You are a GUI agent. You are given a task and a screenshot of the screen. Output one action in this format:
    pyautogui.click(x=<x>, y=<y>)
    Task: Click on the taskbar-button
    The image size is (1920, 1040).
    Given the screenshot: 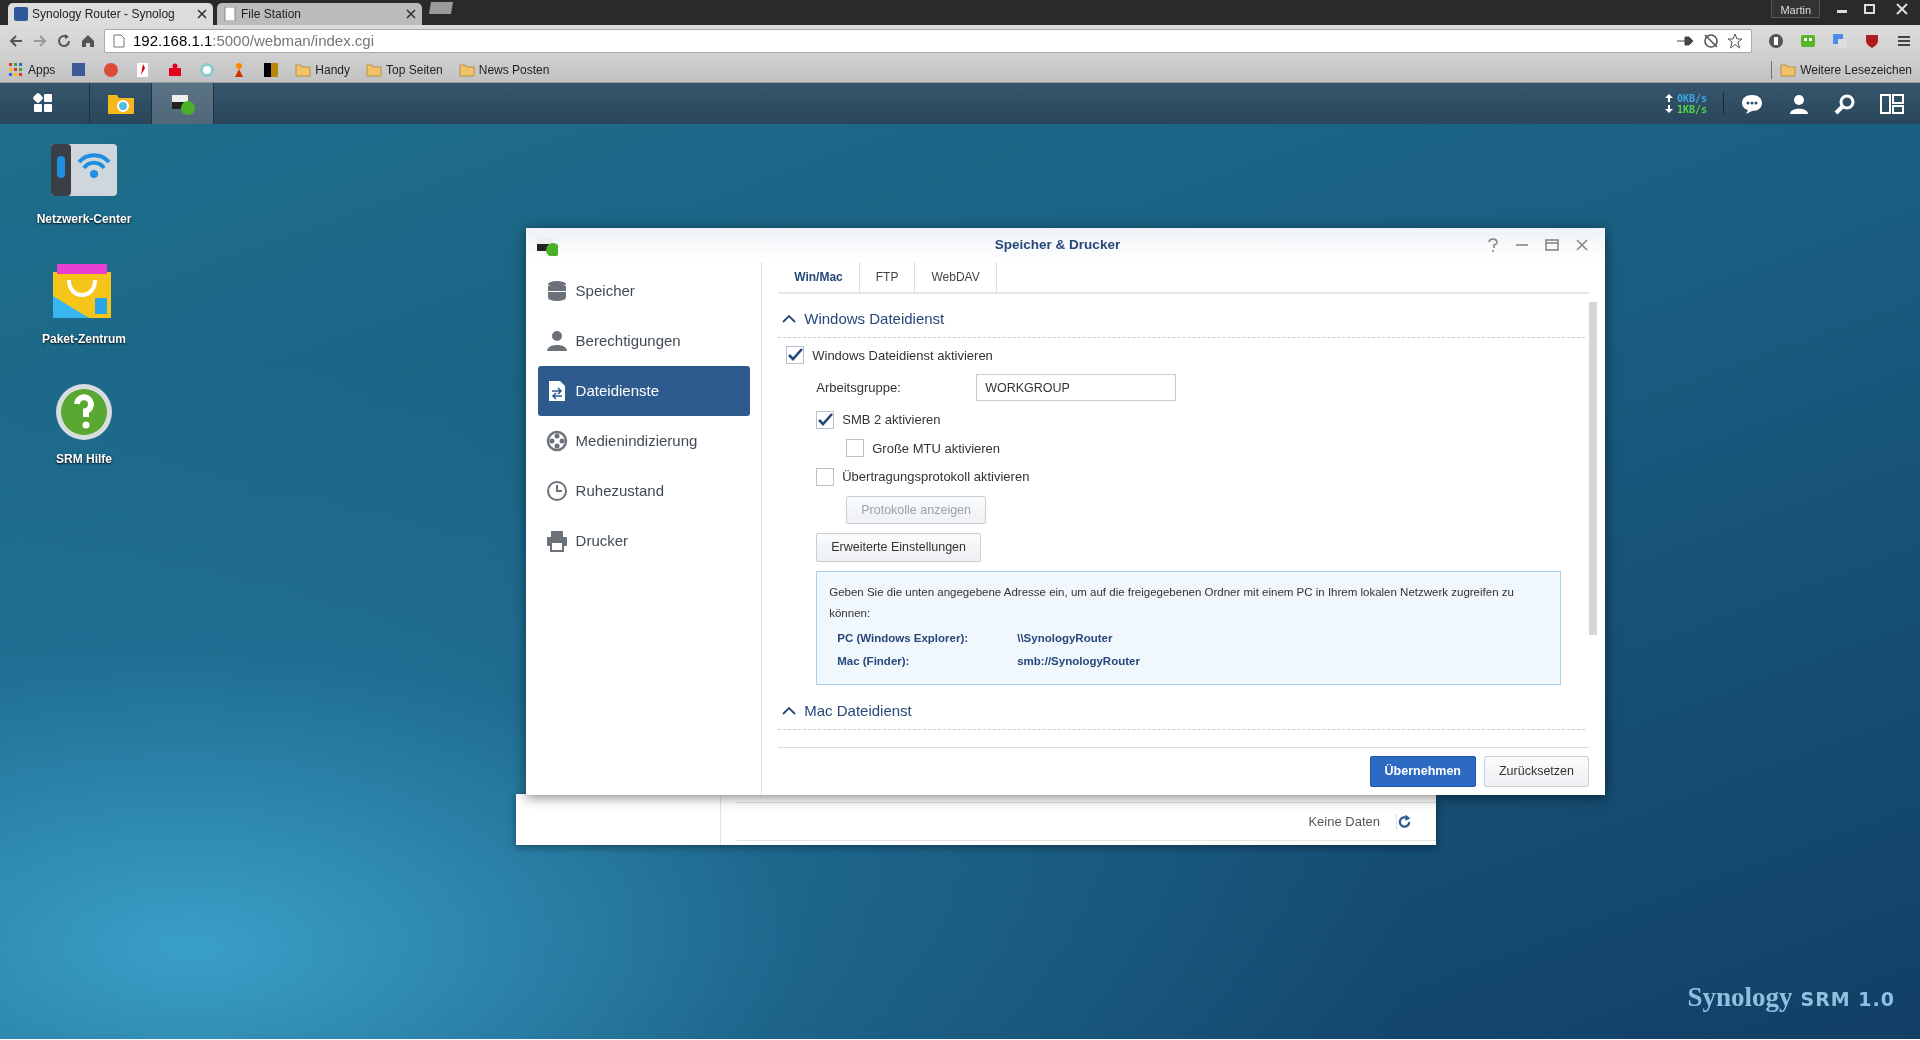 What is the action you would take?
    pyautogui.click(x=183, y=103)
    